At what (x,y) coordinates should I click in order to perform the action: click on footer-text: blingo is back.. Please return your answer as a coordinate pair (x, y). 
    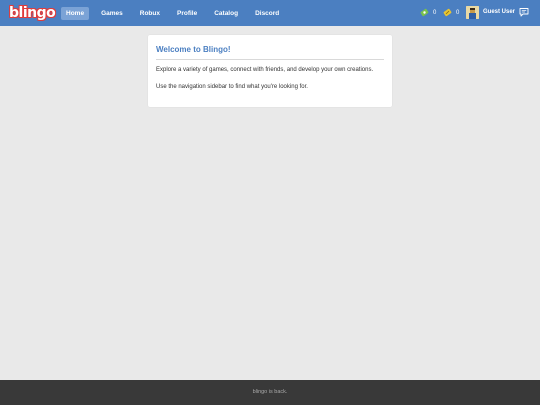
    Looking at the image, I should click on (270, 392).